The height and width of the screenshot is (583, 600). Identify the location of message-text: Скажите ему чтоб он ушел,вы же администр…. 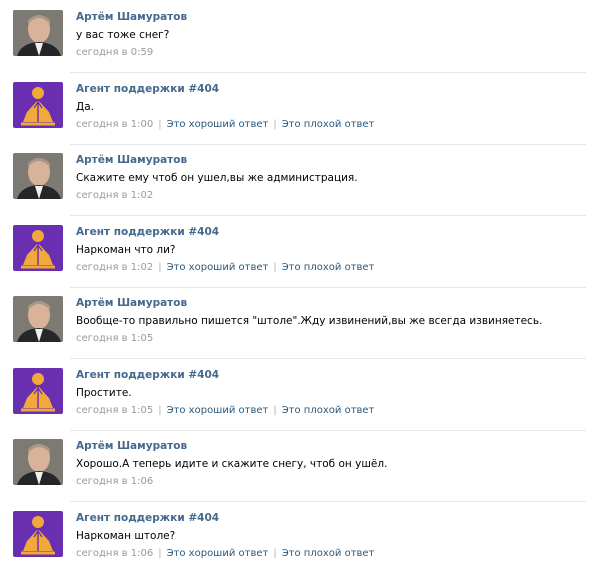
(217, 178).